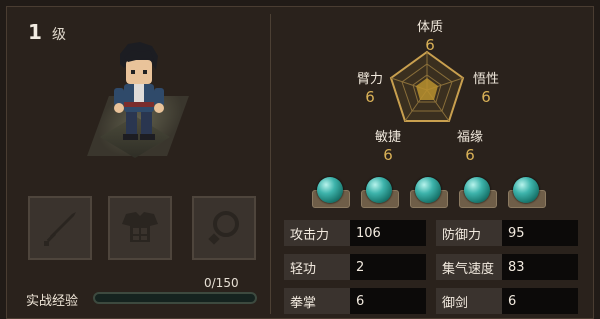 Image resolution: width=600 pixels, height=319 pixels. I want to click on stat-value: 95, so click(540, 233).